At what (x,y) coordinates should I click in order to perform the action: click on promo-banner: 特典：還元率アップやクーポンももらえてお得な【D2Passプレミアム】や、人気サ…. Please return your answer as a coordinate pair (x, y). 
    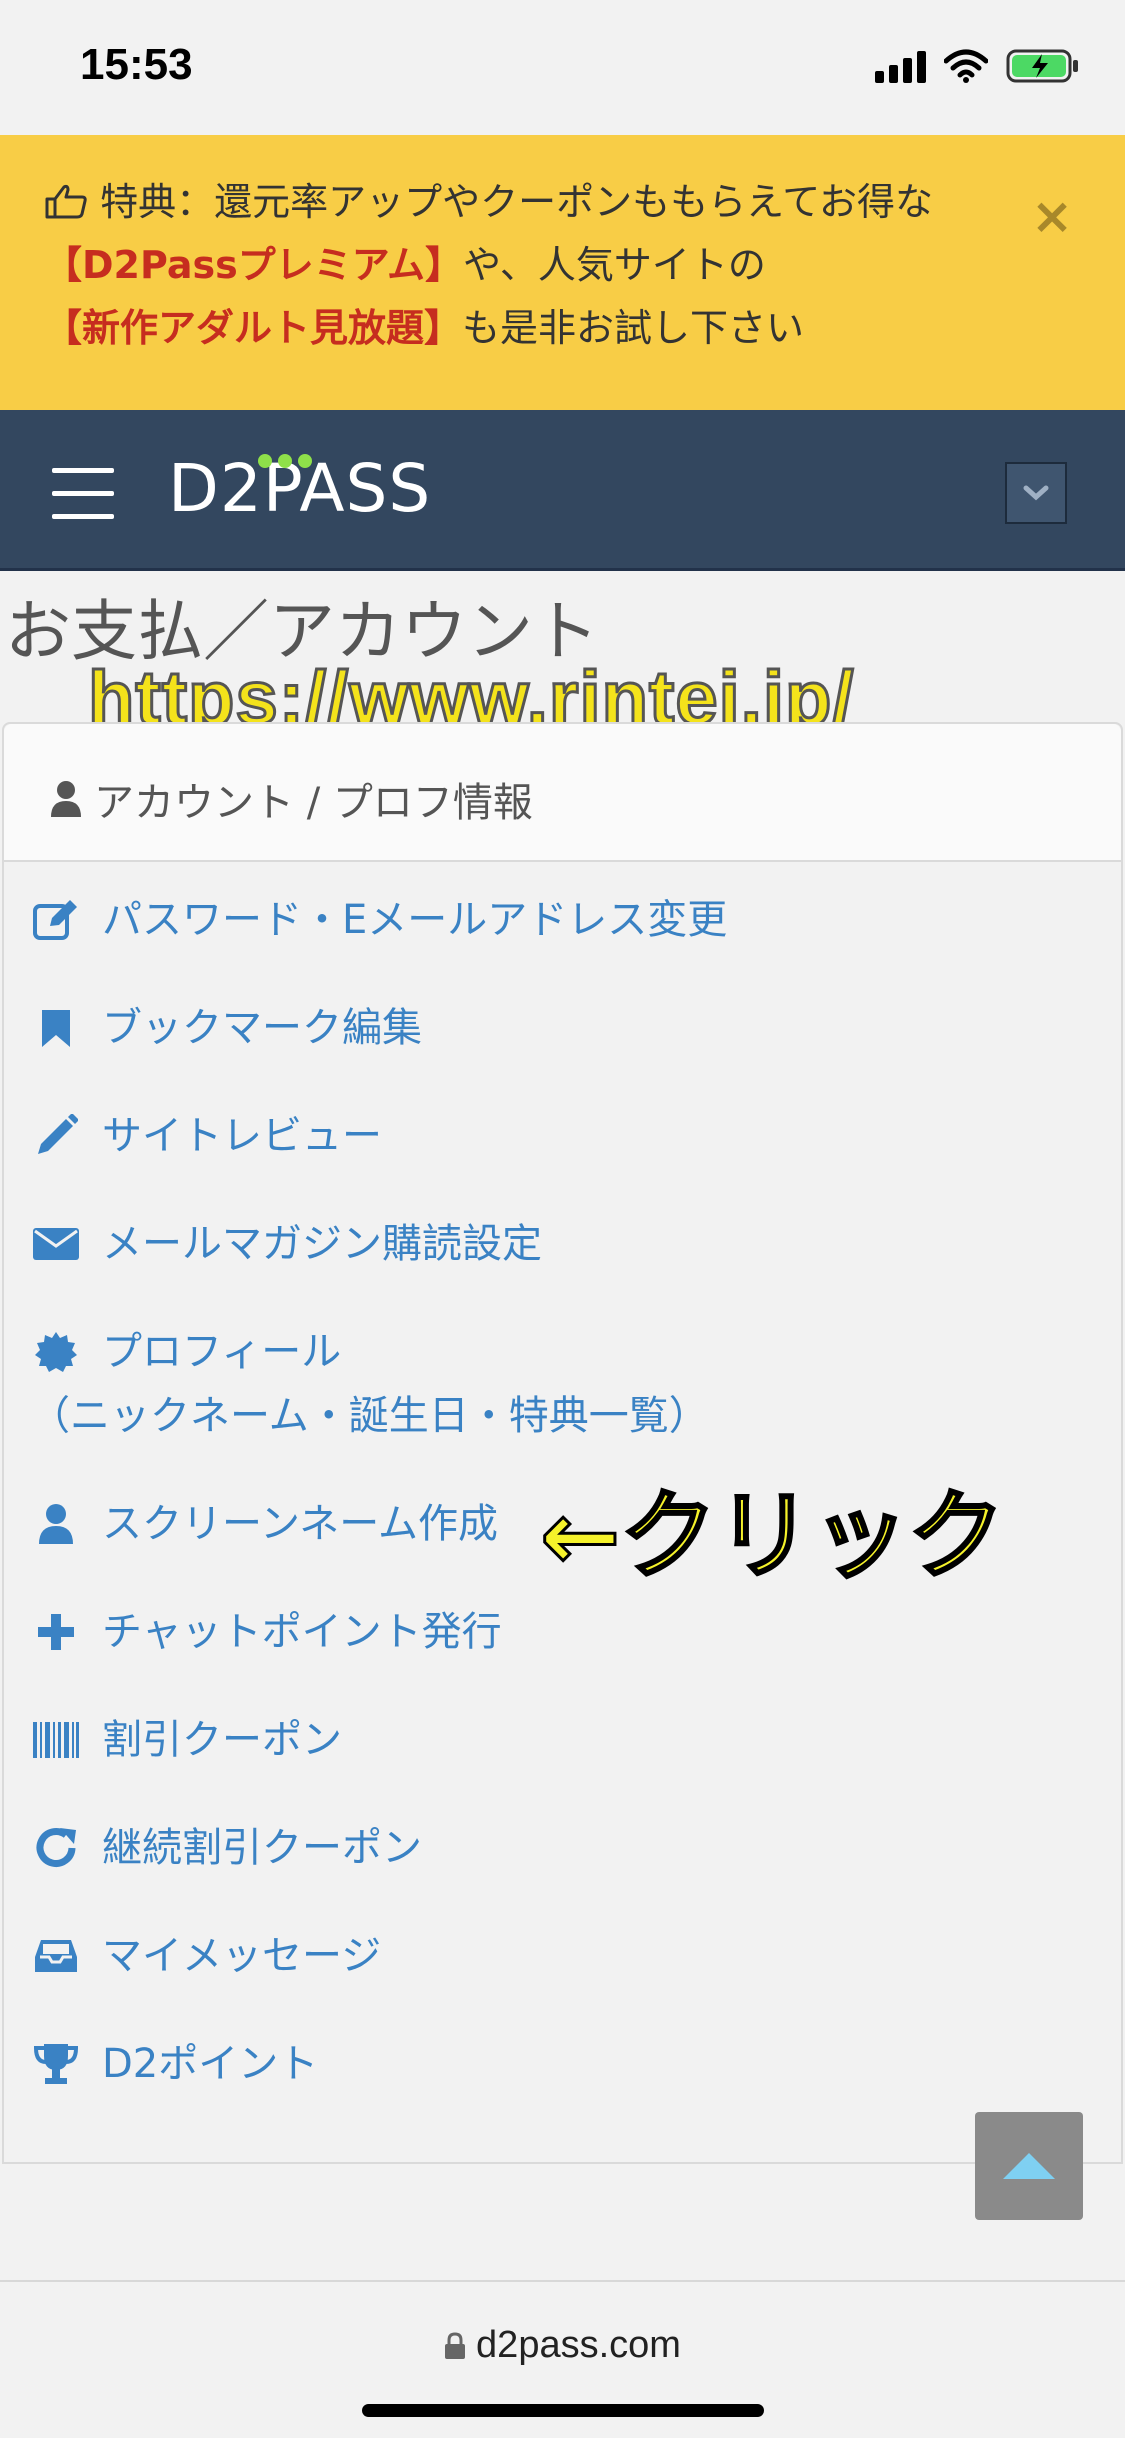
    Looking at the image, I should click on (562, 272).